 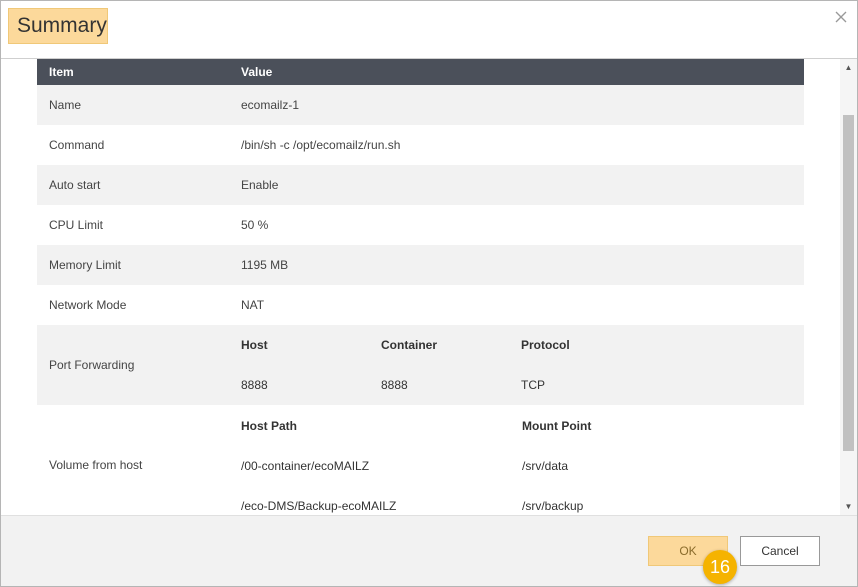 I want to click on row-value: 50 %, so click(x=255, y=225).